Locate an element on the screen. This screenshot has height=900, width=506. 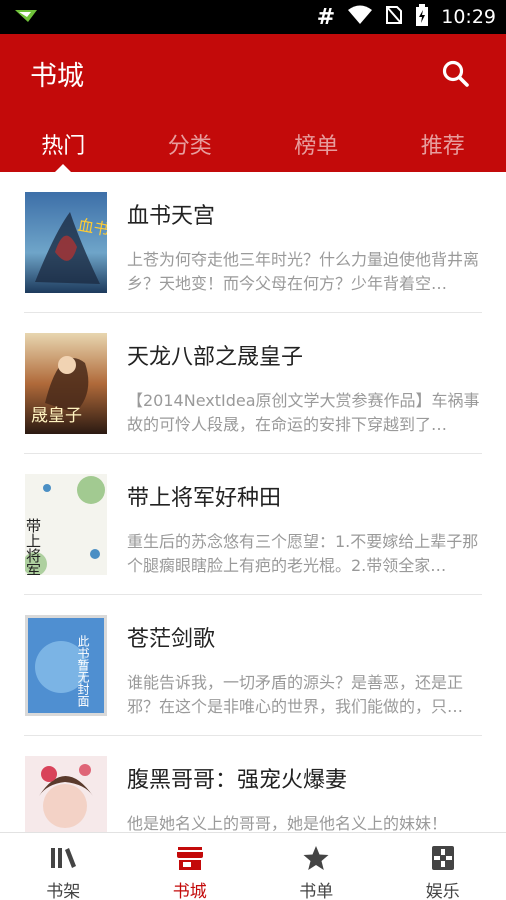
book-cover: 晟皇子 is located at coordinates (66, 383).